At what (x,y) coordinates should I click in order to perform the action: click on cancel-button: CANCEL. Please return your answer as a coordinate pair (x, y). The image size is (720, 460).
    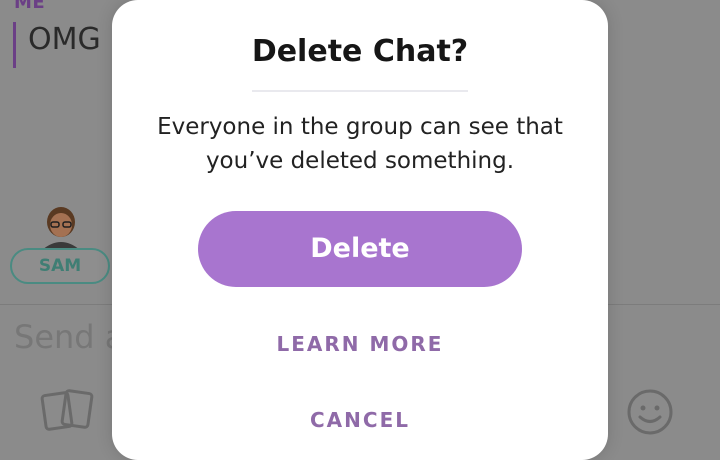
    Looking at the image, I should click on (360, 420).